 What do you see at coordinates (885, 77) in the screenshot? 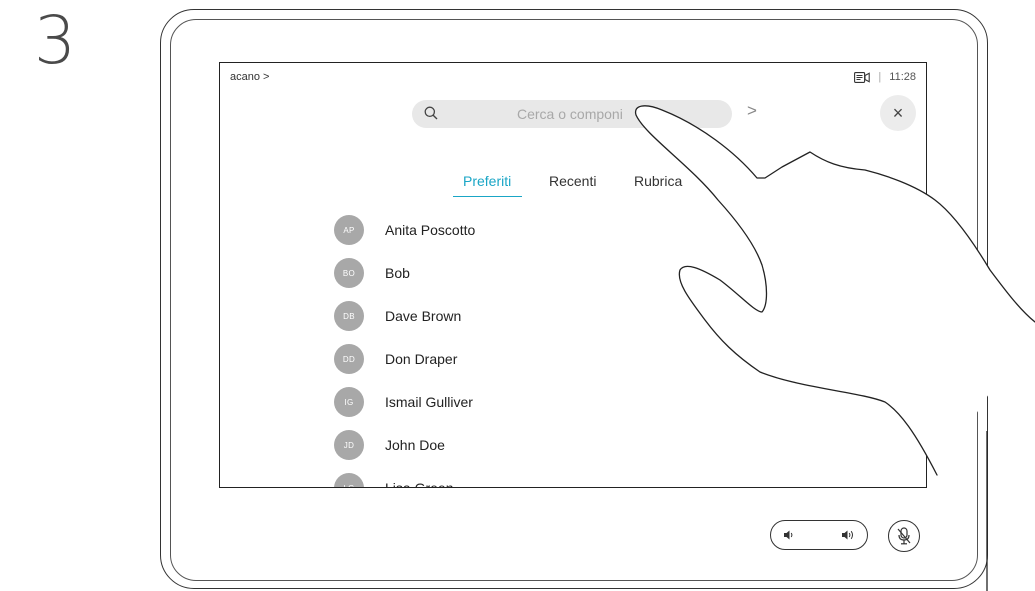
I see `status-bar: | 11:28` at bounding box center [885, 77].